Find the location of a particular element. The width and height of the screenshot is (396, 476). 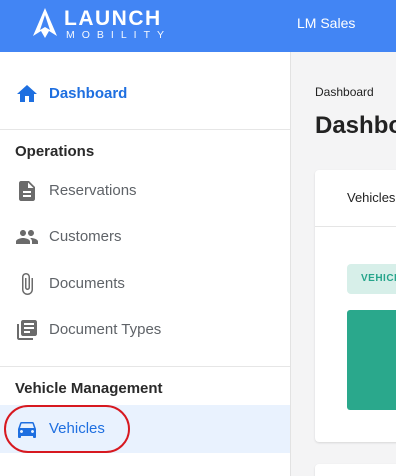

chip-label: VEHICLES is located at coordinates (378, 278).